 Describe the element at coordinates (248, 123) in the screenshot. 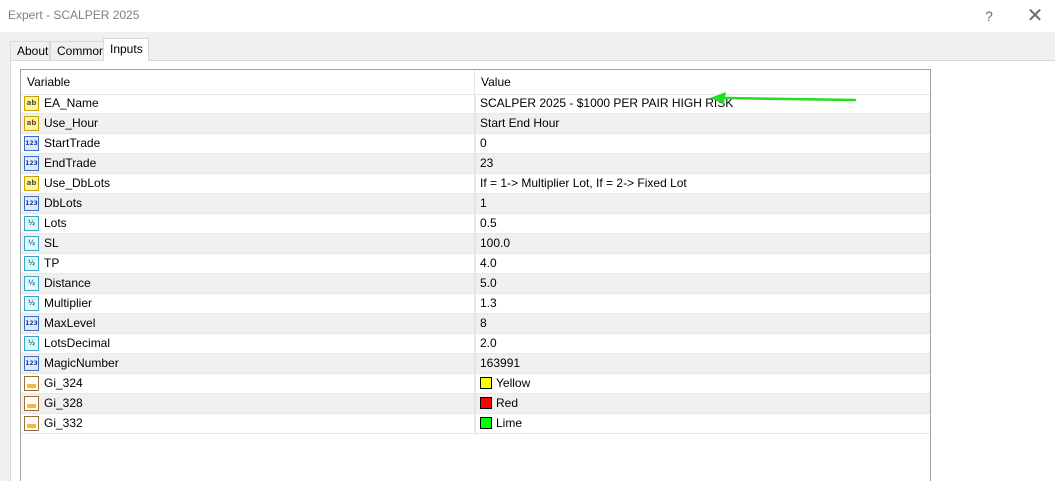

I see `variable-cell: ab Use_Hour` at that location.